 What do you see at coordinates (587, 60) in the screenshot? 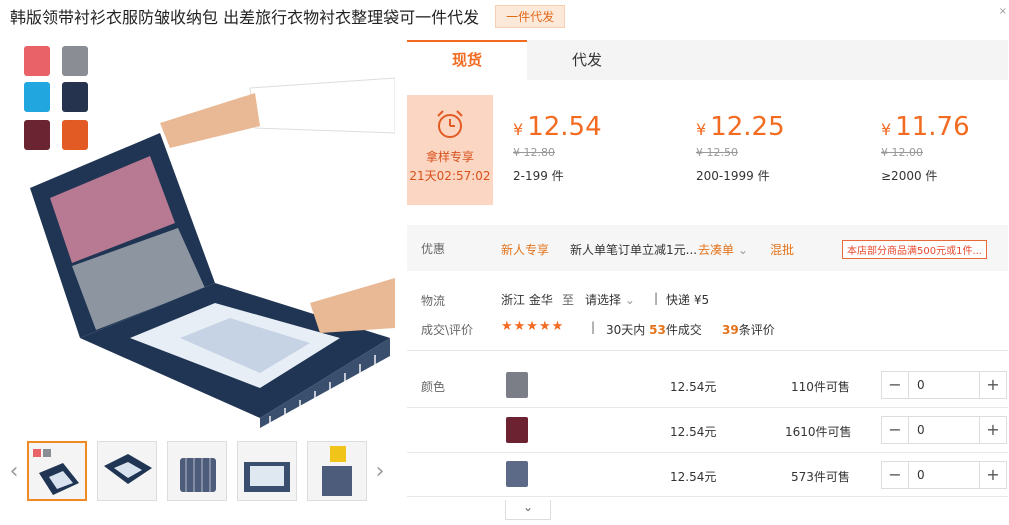
I see `tab-dropship: 代发` at bounding box center [587, 60].